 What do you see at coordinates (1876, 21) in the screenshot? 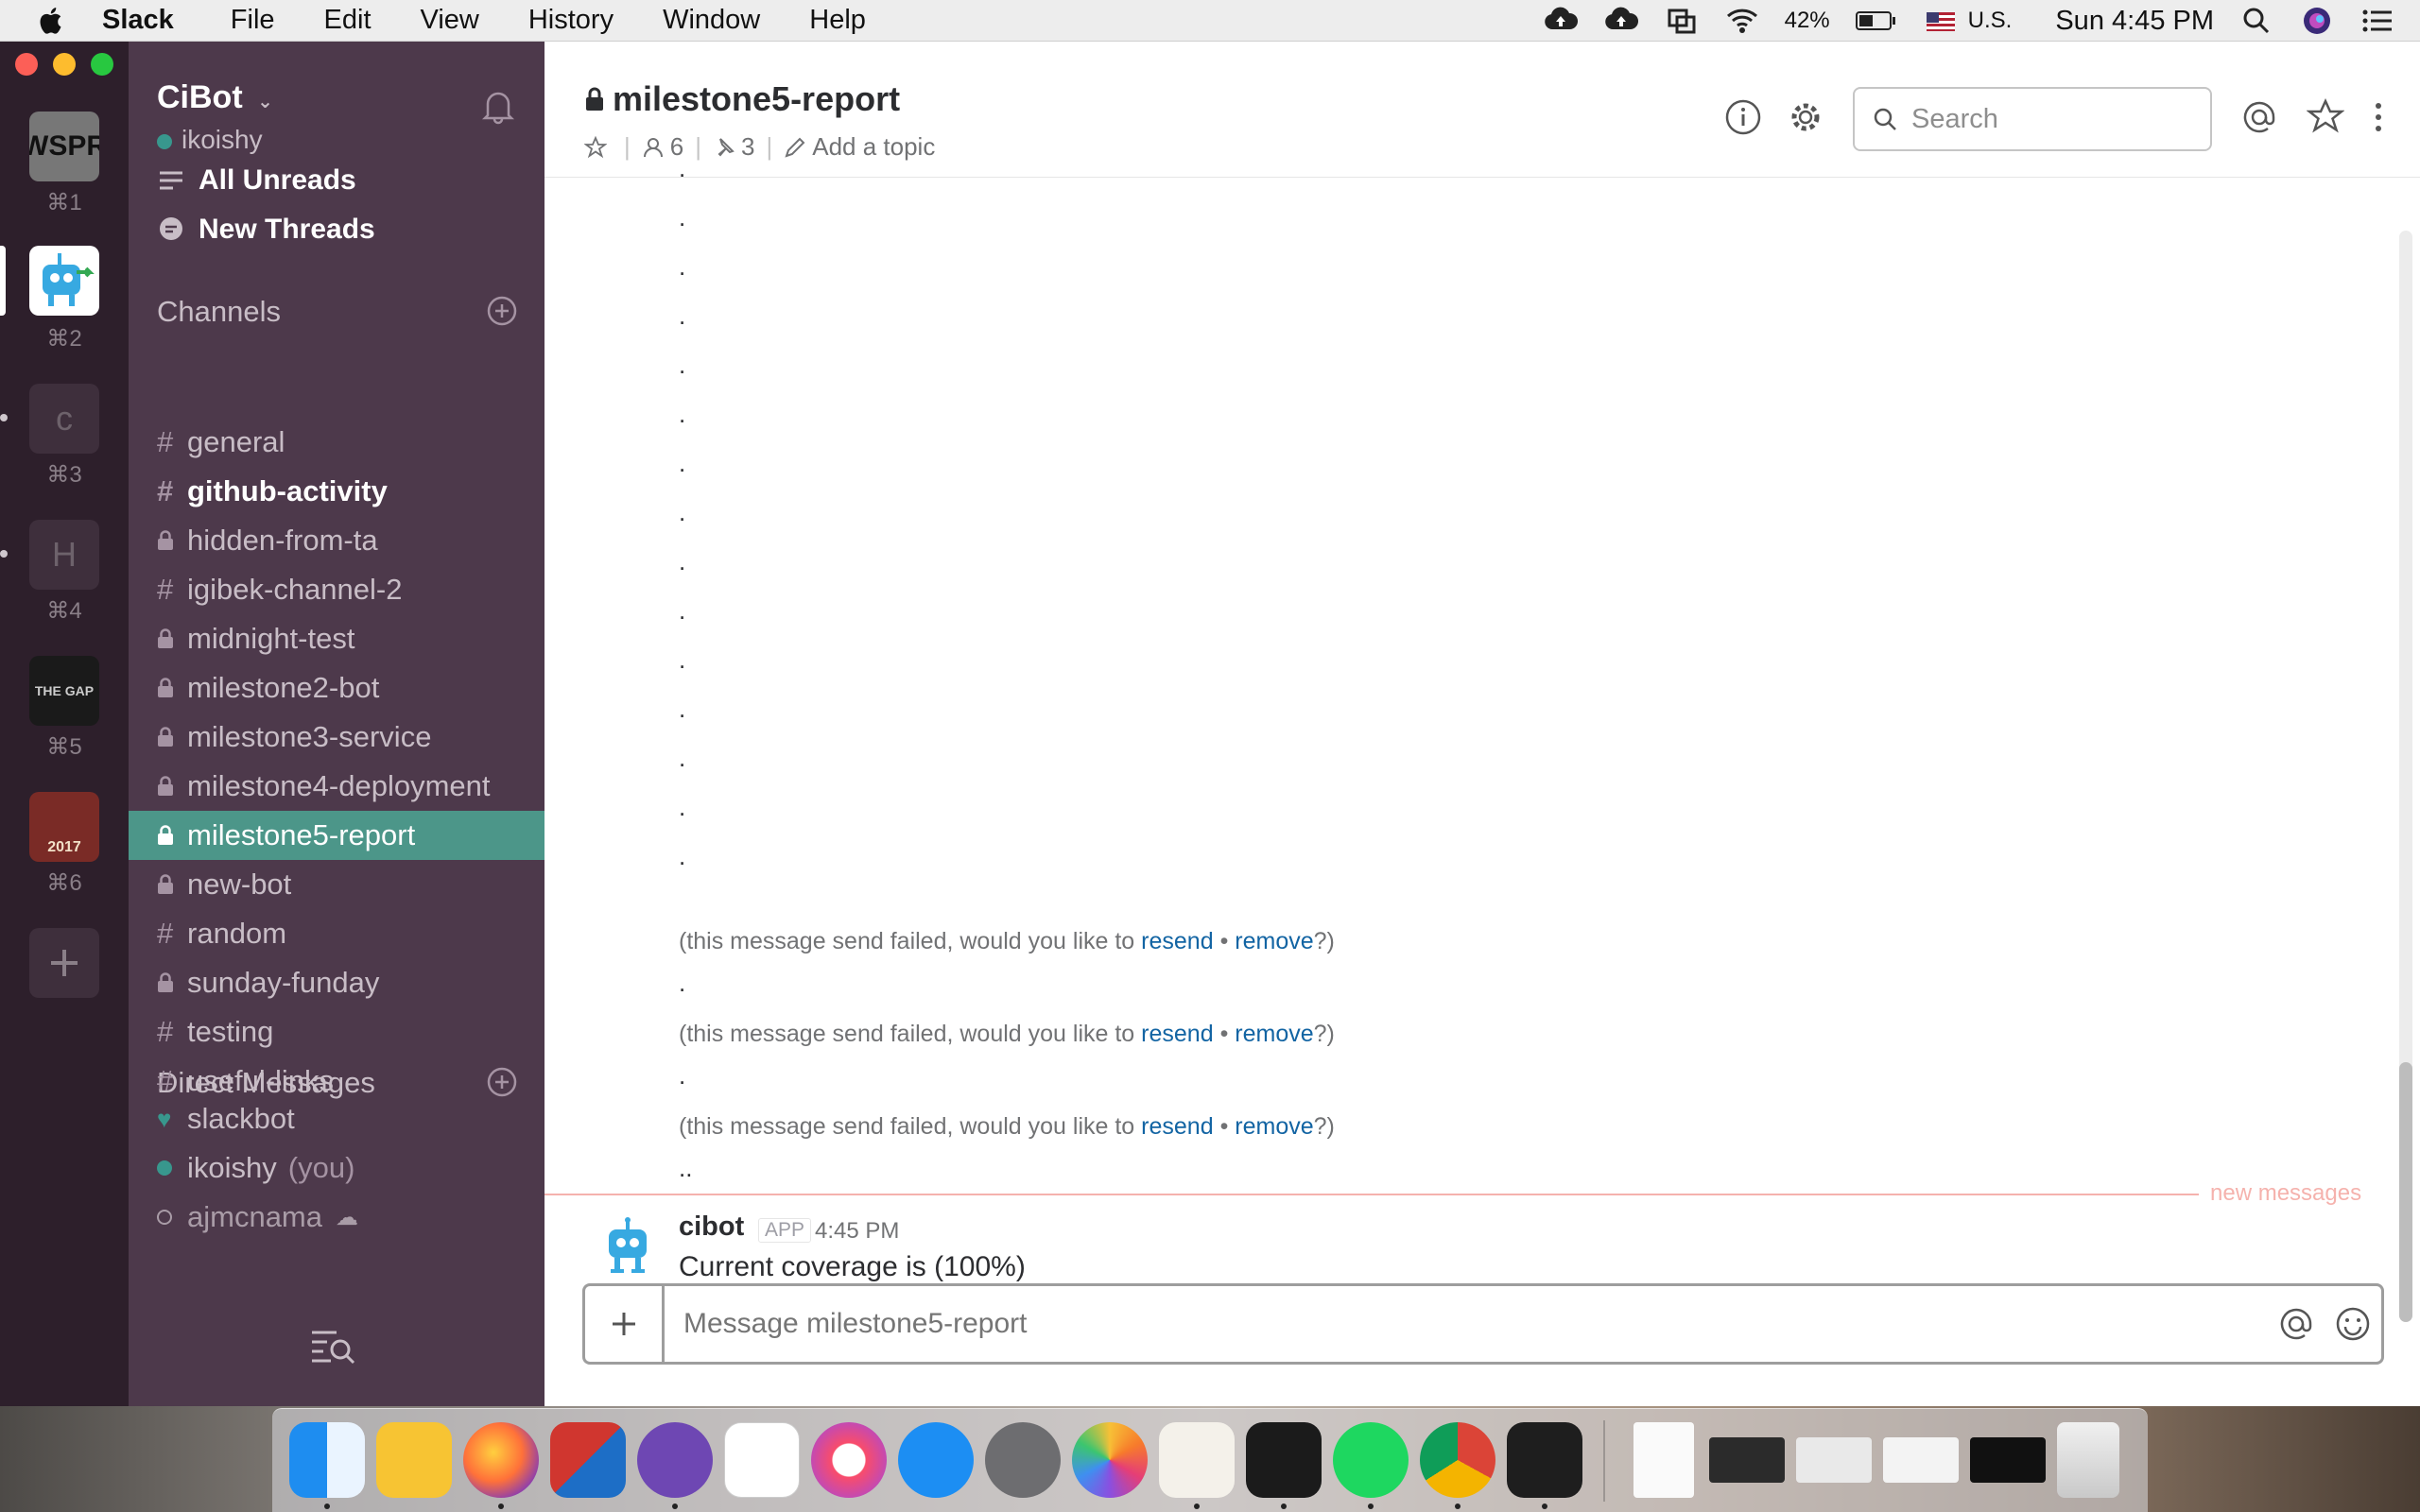
I see `battery-icon` at bounding box center [1876, 21].